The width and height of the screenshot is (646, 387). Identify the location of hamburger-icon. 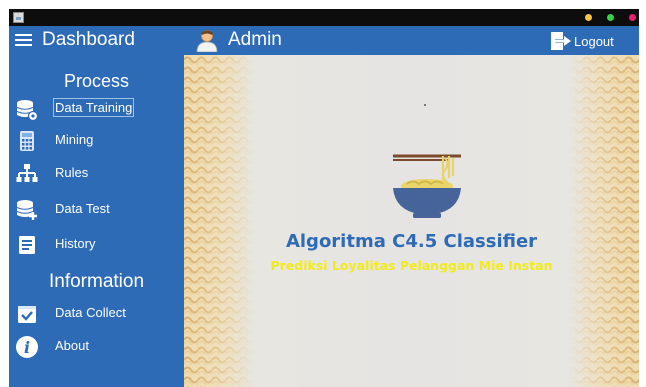
(23, 40).